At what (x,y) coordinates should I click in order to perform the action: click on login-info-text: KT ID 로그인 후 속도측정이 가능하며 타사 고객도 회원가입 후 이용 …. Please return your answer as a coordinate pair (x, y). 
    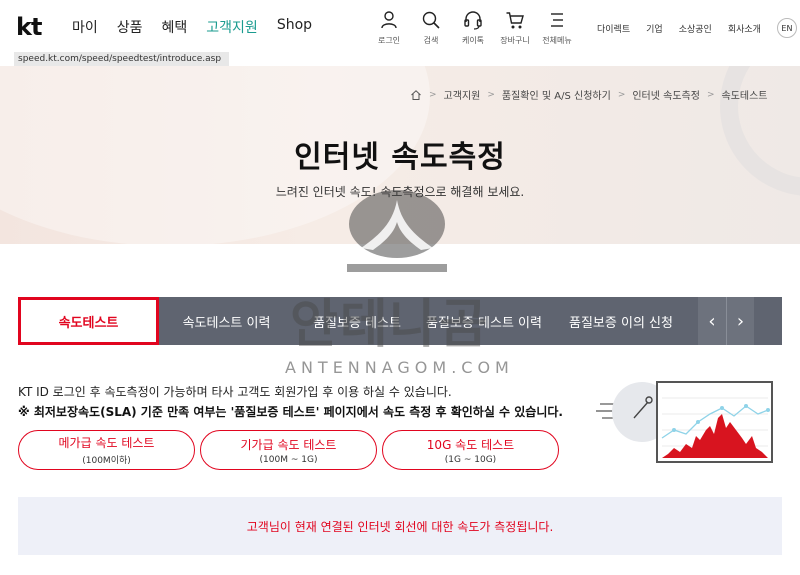
    Looking at the image, I should click on (235, 392).